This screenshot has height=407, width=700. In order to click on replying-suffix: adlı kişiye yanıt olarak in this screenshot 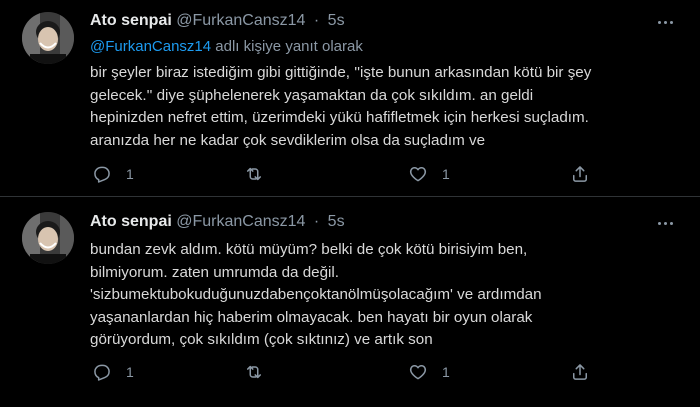, I will do `click(287, 46)`.